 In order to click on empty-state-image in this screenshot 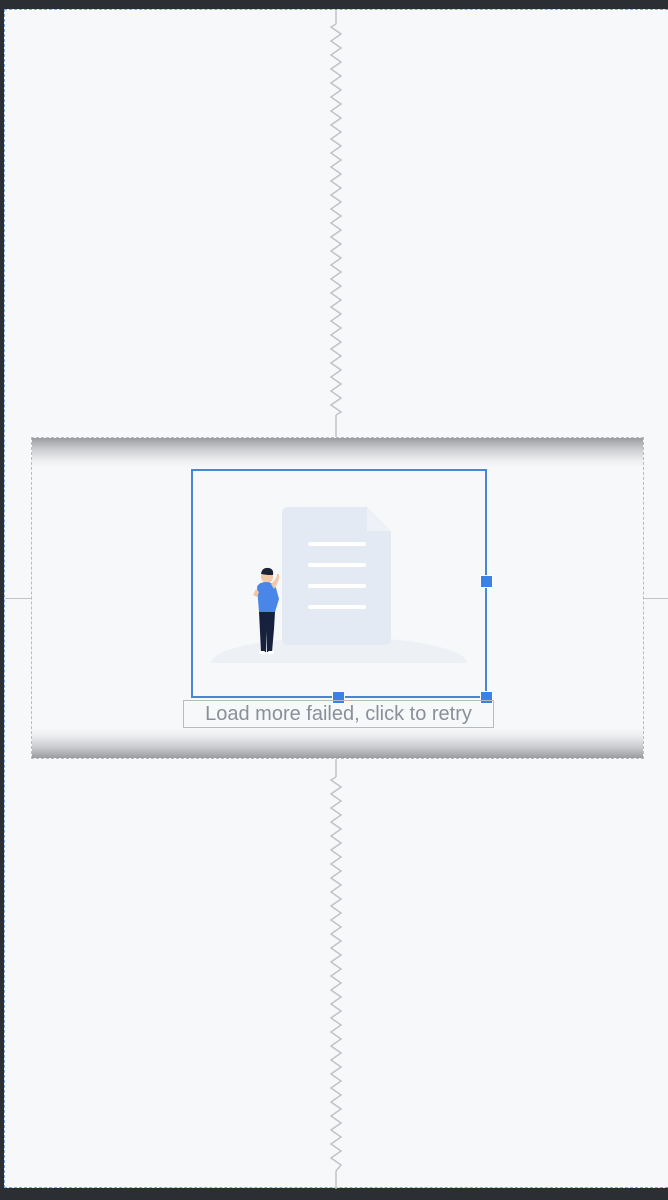, I will do `click(339, 583)`.